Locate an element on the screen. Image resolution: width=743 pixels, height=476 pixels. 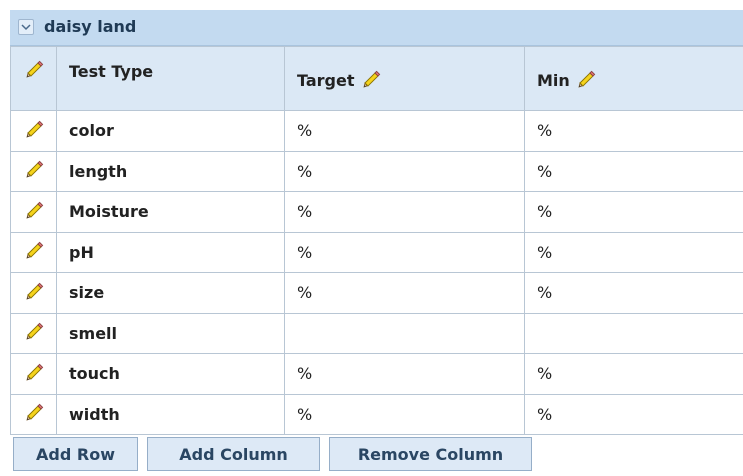
add-row-button: Add Row is located at coordinates (75, 454).